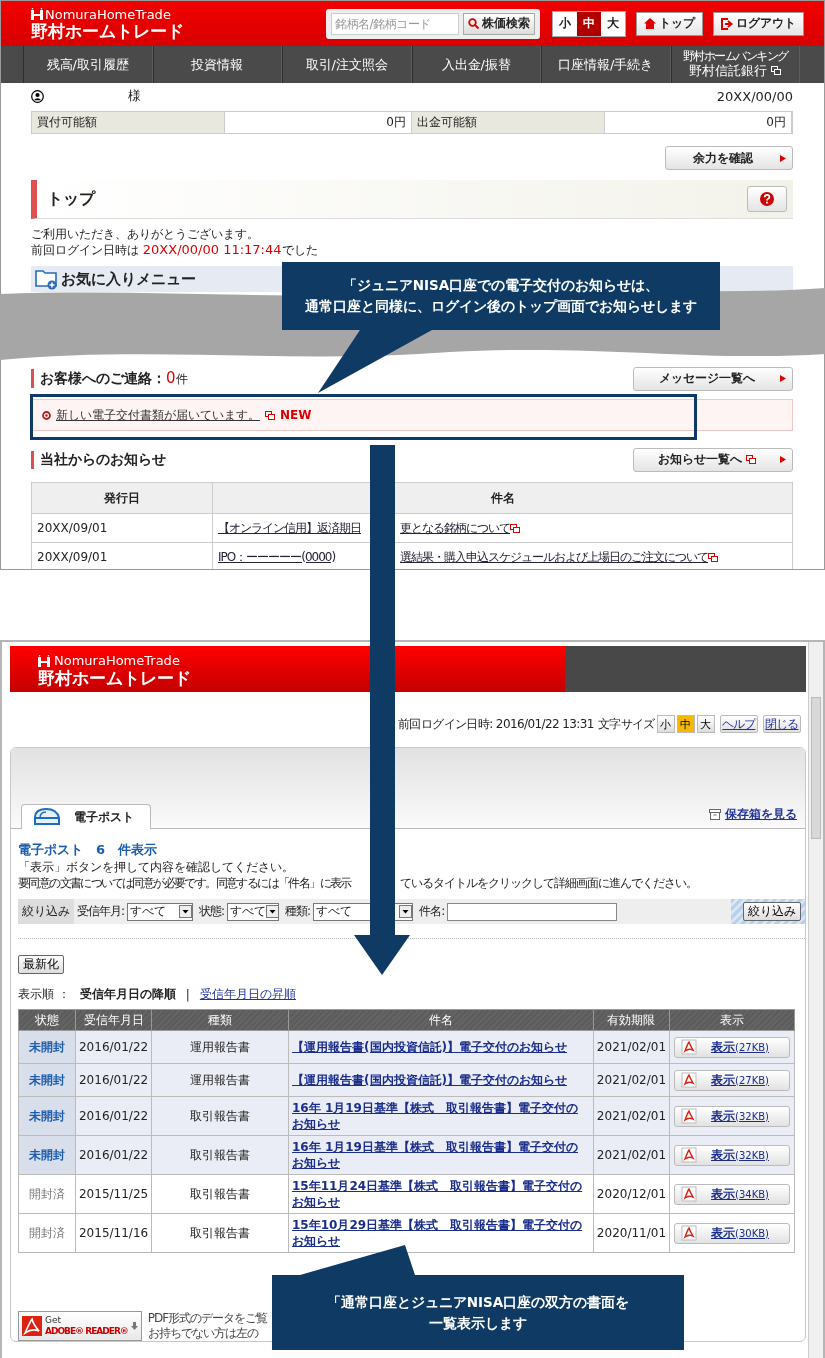  What do you see at coordinates (113, 1233) in the screenshot?
I see `table-cell: 2015/11/16` at bounding box center [113, 1233].